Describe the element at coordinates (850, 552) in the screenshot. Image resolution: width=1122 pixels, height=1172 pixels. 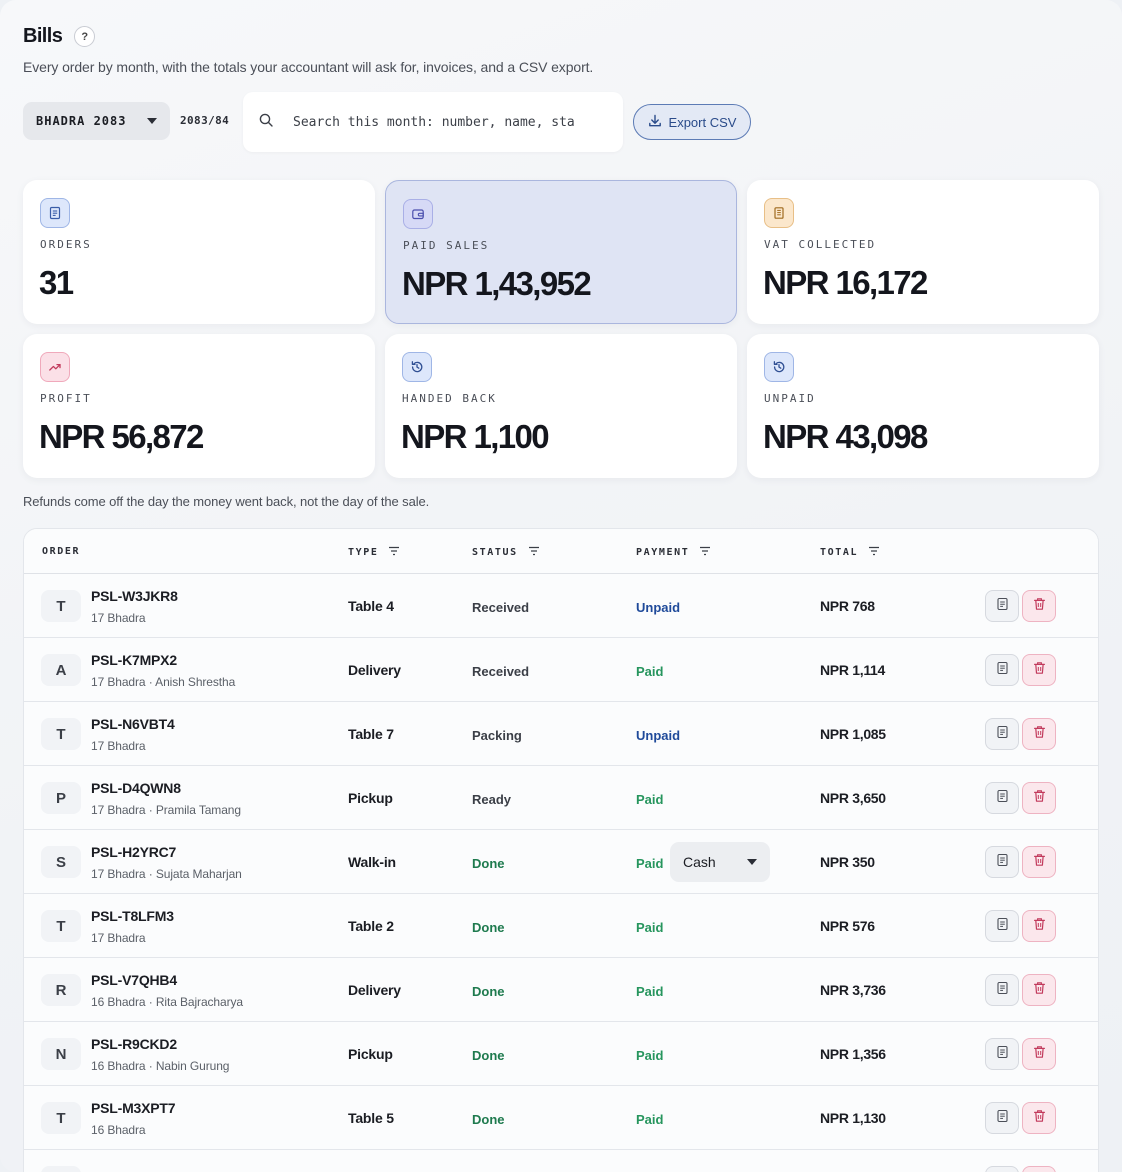
I see `column-header-total: TOTAL` at that location.